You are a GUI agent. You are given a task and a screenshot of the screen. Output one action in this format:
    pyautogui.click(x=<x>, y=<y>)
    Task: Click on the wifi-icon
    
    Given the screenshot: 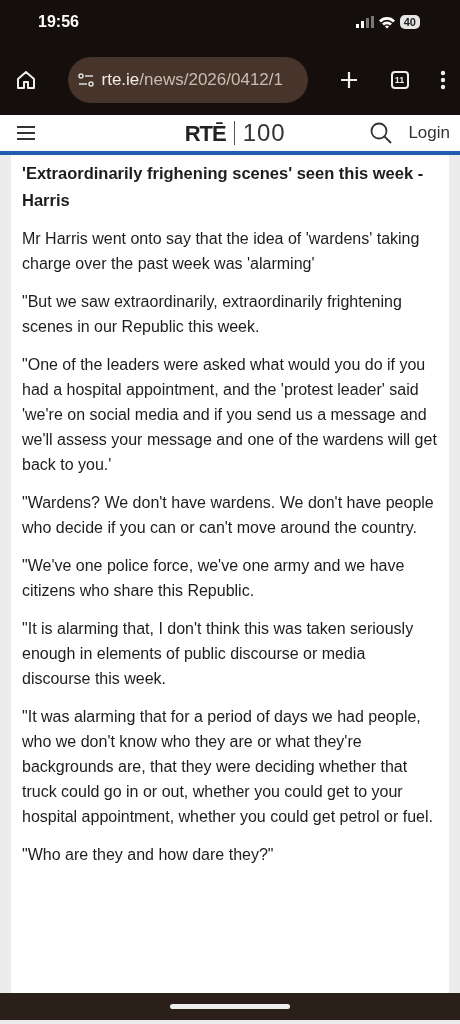 What is the action you would take?
    pyautogui.click(x=386, y=22)
    